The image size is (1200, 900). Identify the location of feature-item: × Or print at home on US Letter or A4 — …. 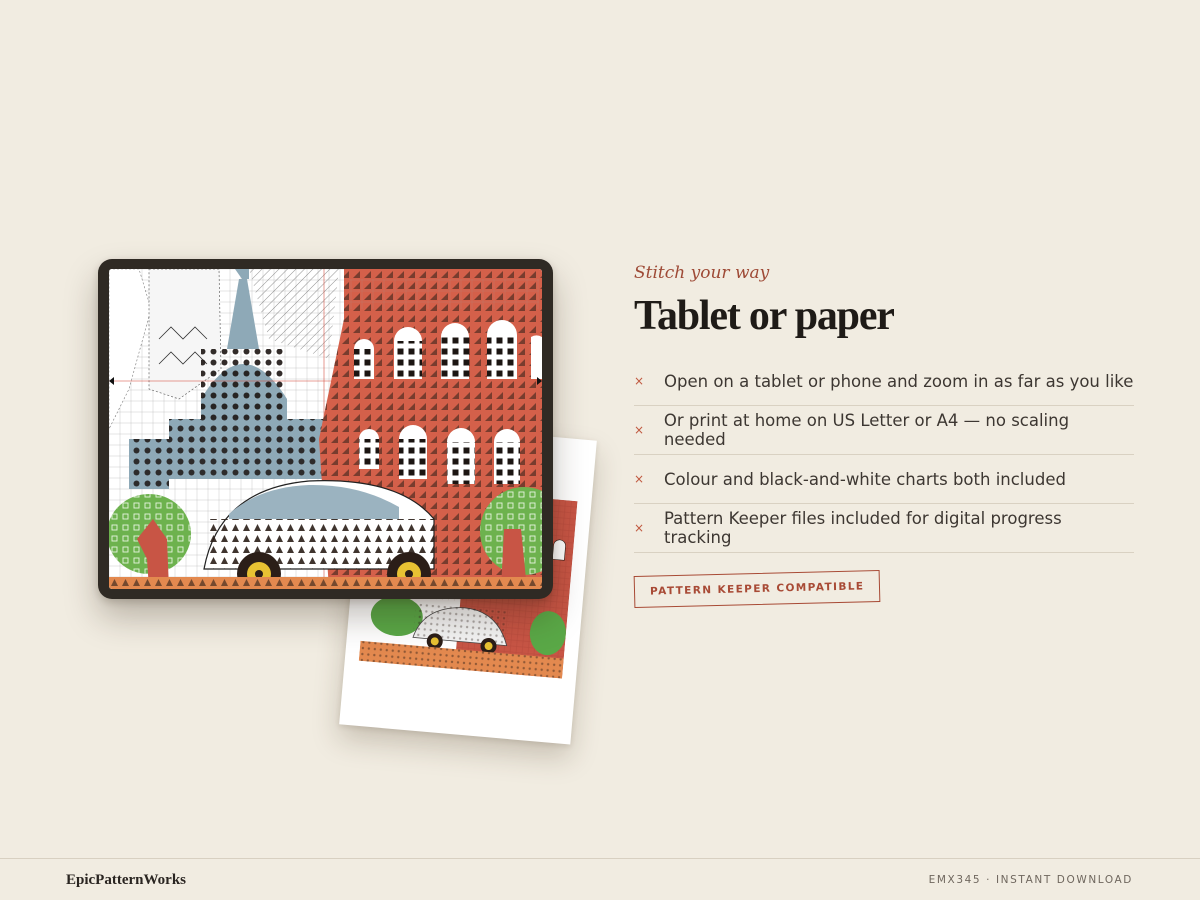
(884, 431).